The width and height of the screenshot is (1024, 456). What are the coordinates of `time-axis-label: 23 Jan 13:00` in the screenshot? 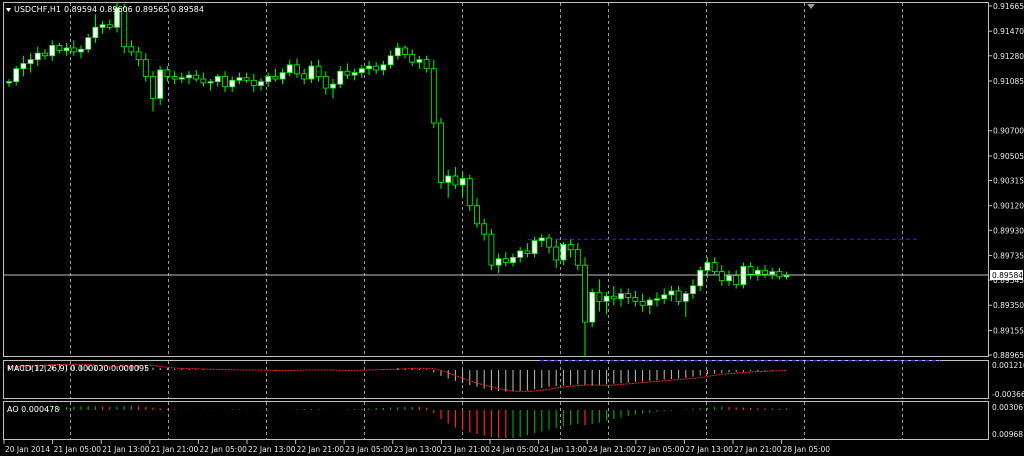 It's located at (418, 449).